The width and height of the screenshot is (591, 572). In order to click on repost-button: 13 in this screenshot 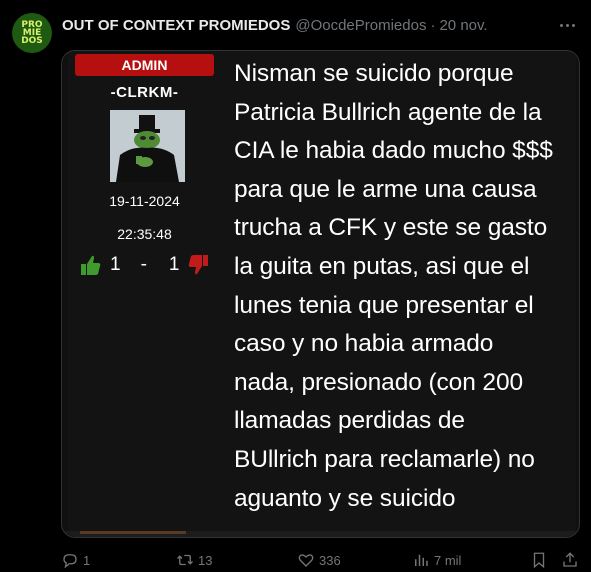, I will do `click(194, 560)`.